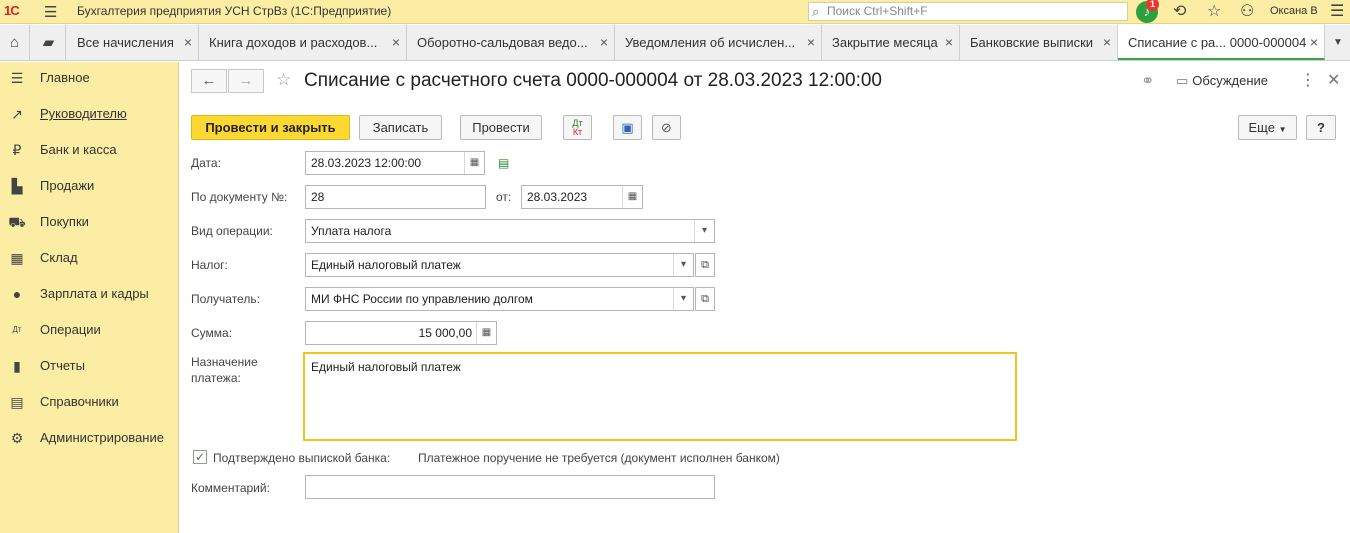  Describe the element at coordinates (225, 299) in the screenshot. I see `recipient-label: Получатель:` at that location.